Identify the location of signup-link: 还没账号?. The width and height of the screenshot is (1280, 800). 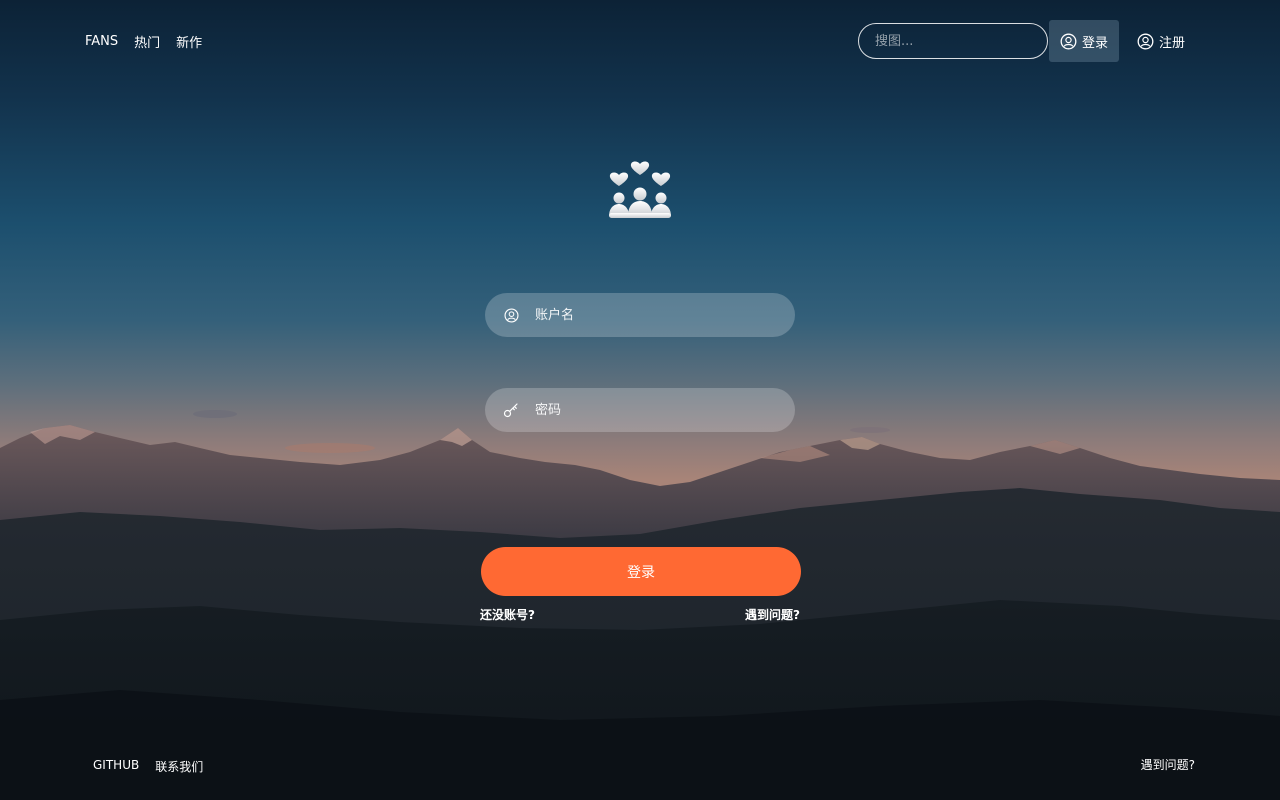
(507, 614).